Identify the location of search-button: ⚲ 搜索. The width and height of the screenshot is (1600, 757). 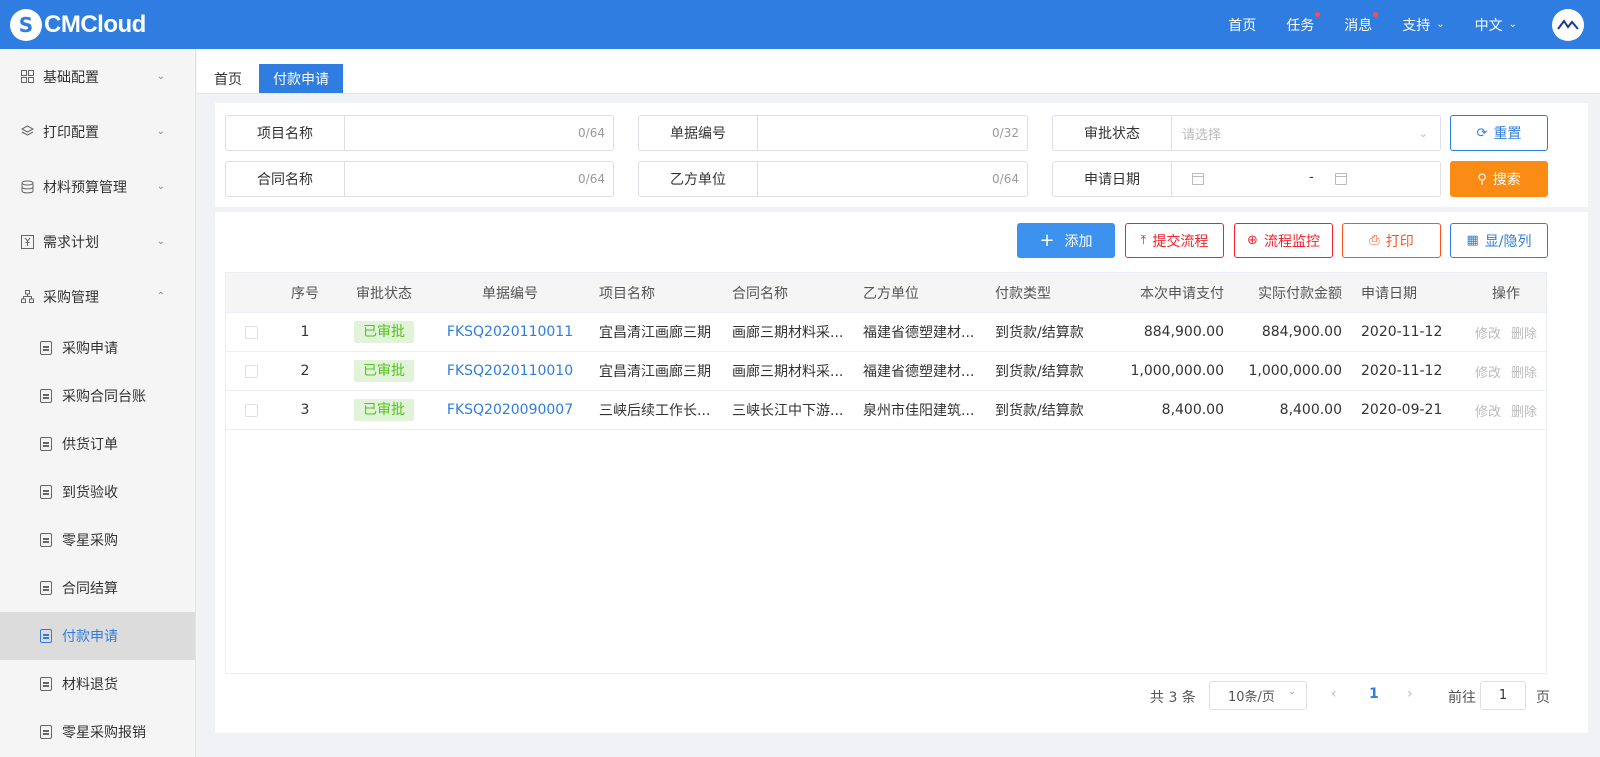
(1499, 179).